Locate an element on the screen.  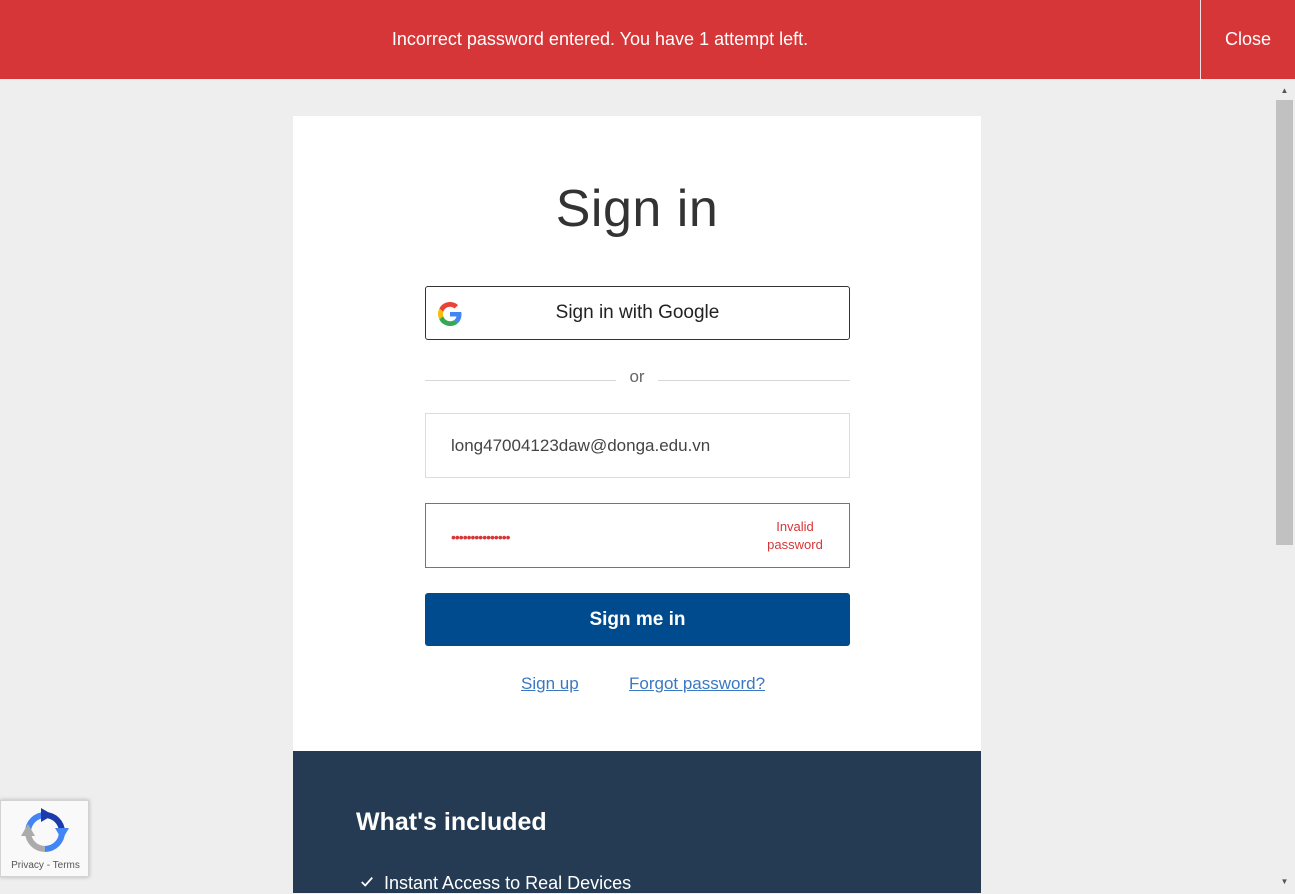
scroll-down-arrow-icon: ▼ is located at coordinates (1284, 882).